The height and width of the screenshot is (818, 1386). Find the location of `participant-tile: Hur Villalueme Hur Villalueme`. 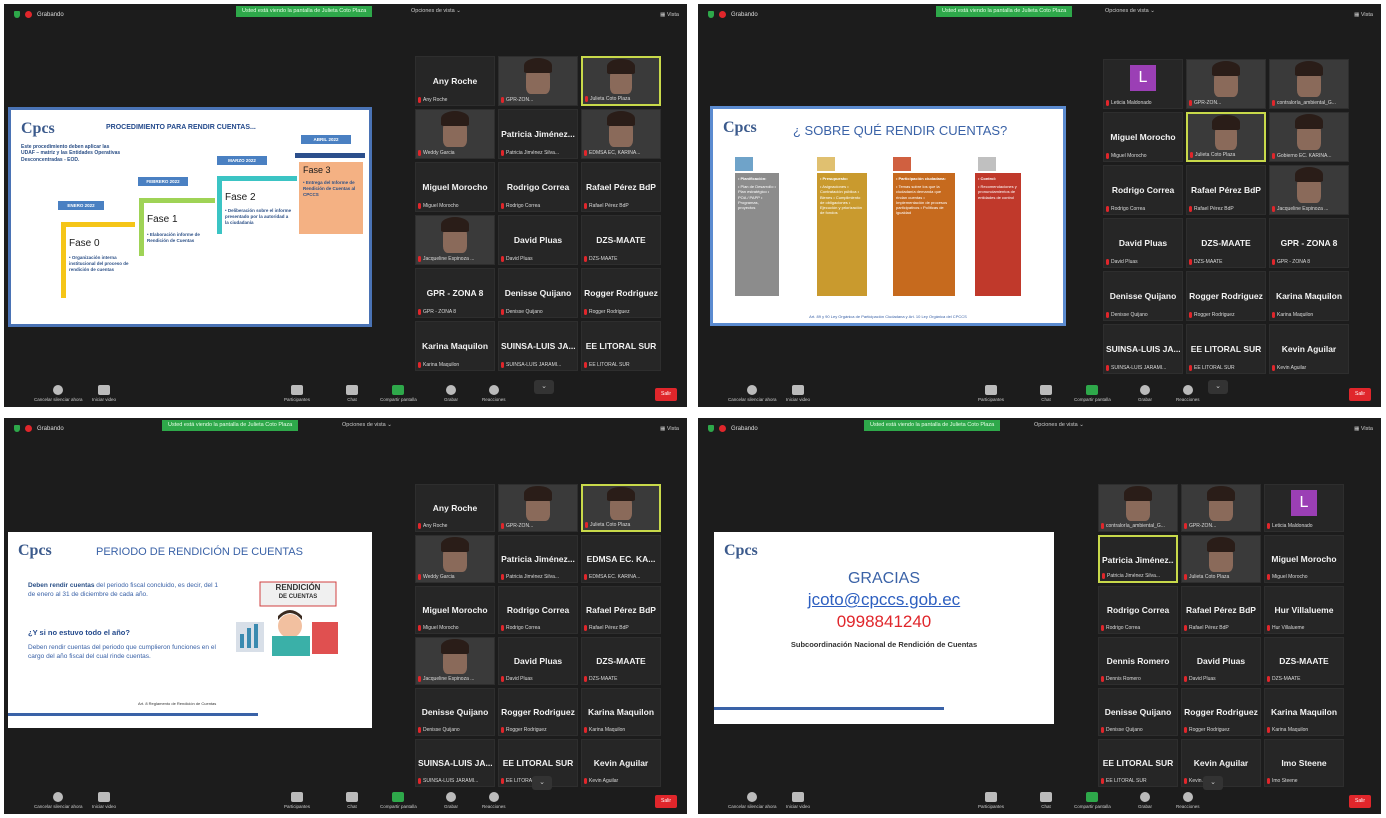

participant-tile: Hur Villalueme Hur Villalueme is located at coordinates (1304, 610).